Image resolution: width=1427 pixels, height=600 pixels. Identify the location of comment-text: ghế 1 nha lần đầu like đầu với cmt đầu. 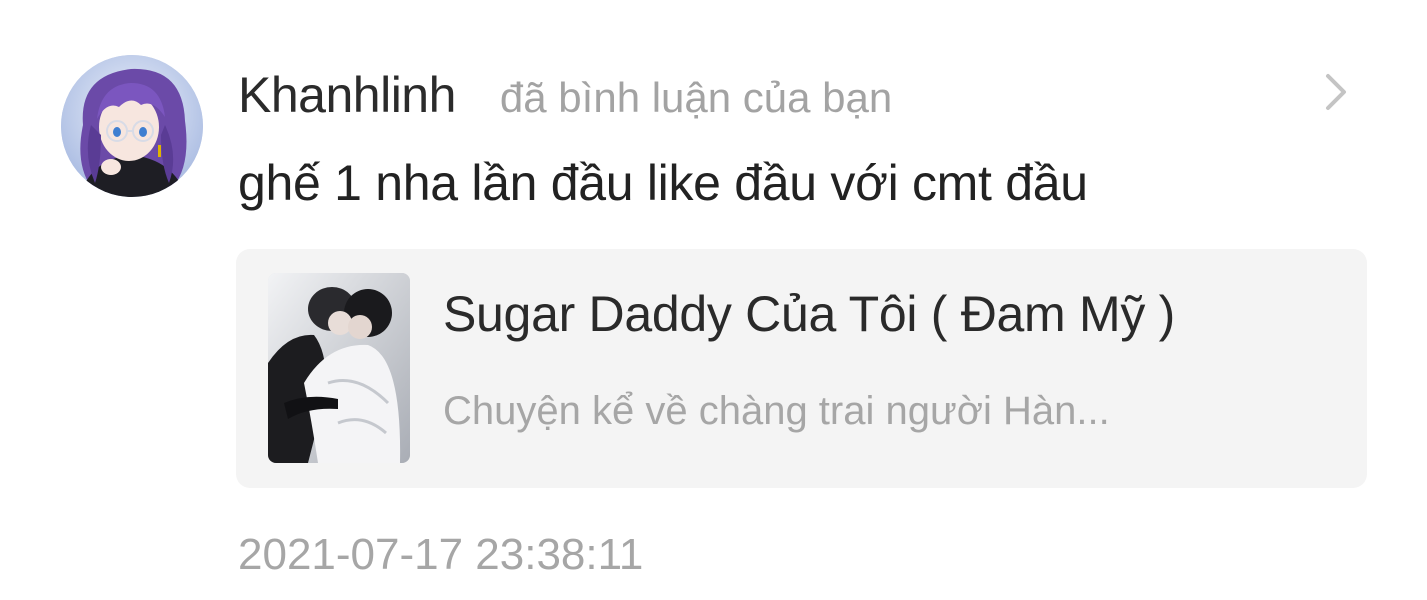
(663, 183).